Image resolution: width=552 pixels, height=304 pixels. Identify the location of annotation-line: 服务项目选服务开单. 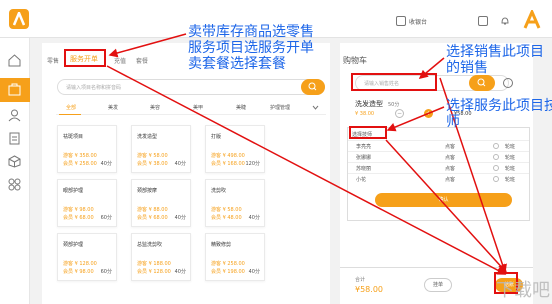
(251, 48).